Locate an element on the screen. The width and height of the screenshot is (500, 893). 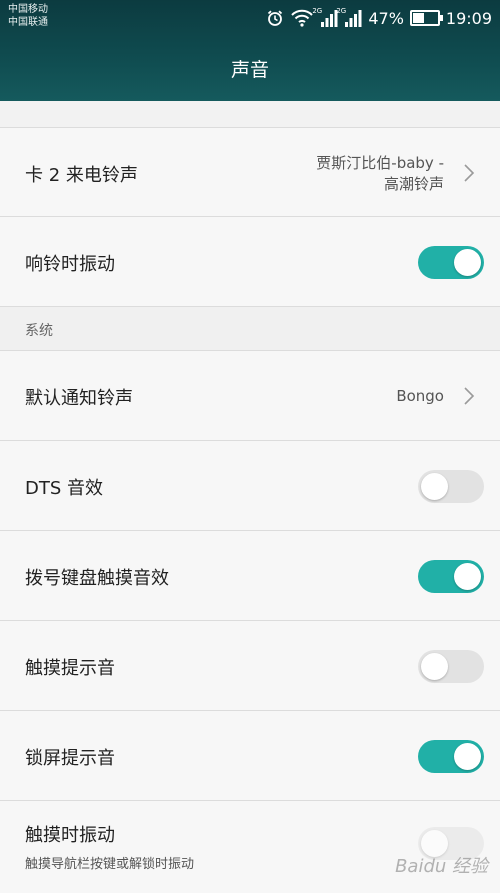
dts-toggle is located at coordinates (451, 486).